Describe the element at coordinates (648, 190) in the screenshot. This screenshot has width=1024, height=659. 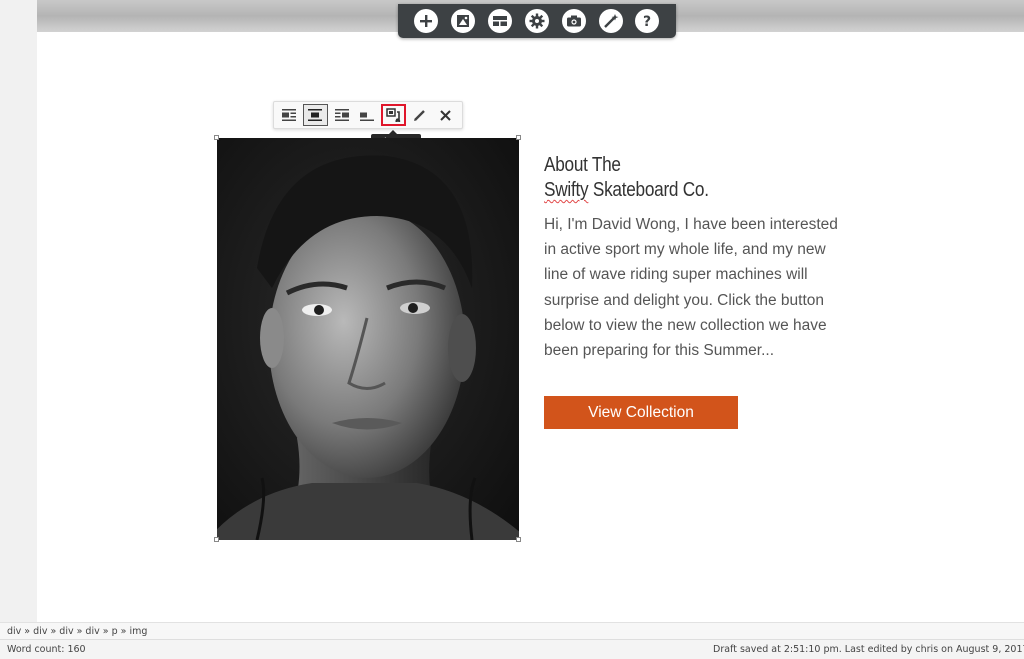
I see `heading-line-2-rest: Skateboard Co.` at that location.